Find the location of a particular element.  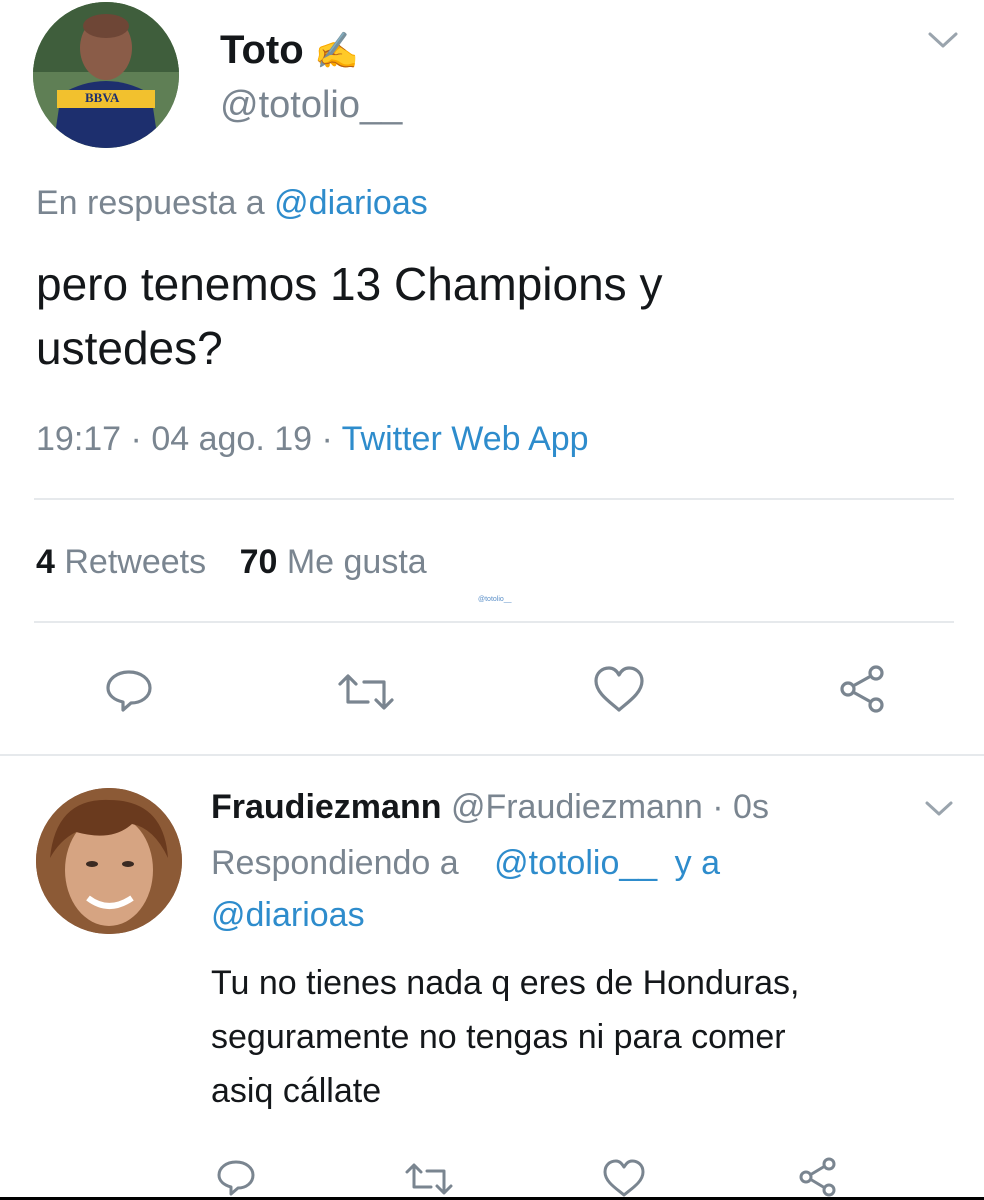

likes-label: Me gusta is located at coordinates (356, 562).